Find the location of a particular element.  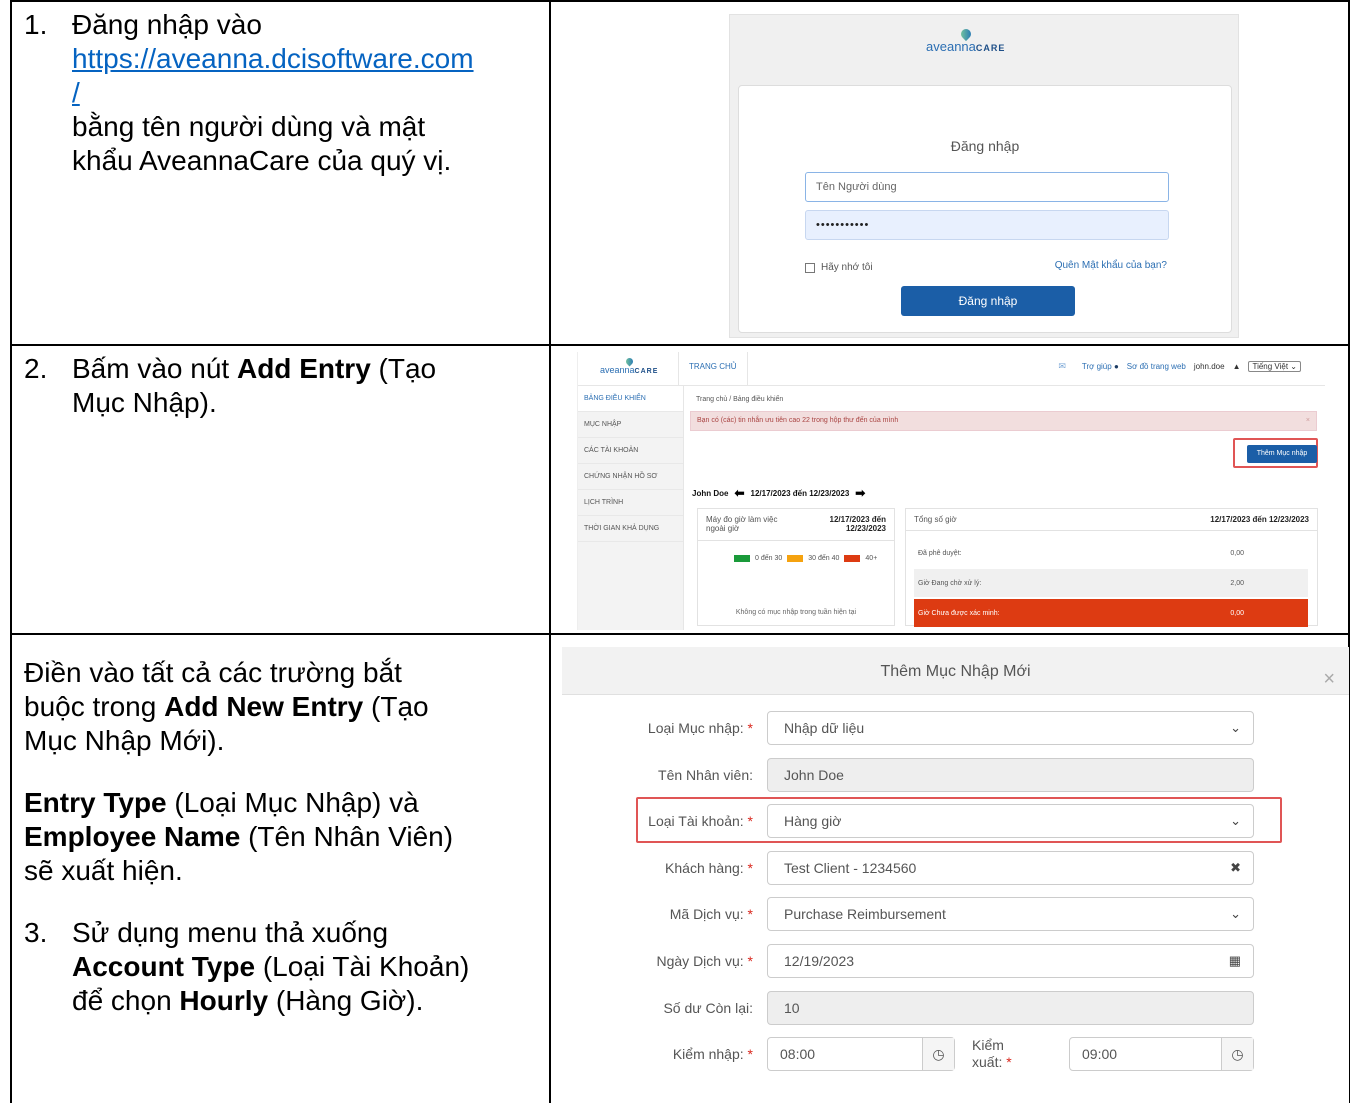

week-selector: John Doe ⬅ 12/17/2023 đến 12/23/2023 ➡ is located at coordinates (779, 493).